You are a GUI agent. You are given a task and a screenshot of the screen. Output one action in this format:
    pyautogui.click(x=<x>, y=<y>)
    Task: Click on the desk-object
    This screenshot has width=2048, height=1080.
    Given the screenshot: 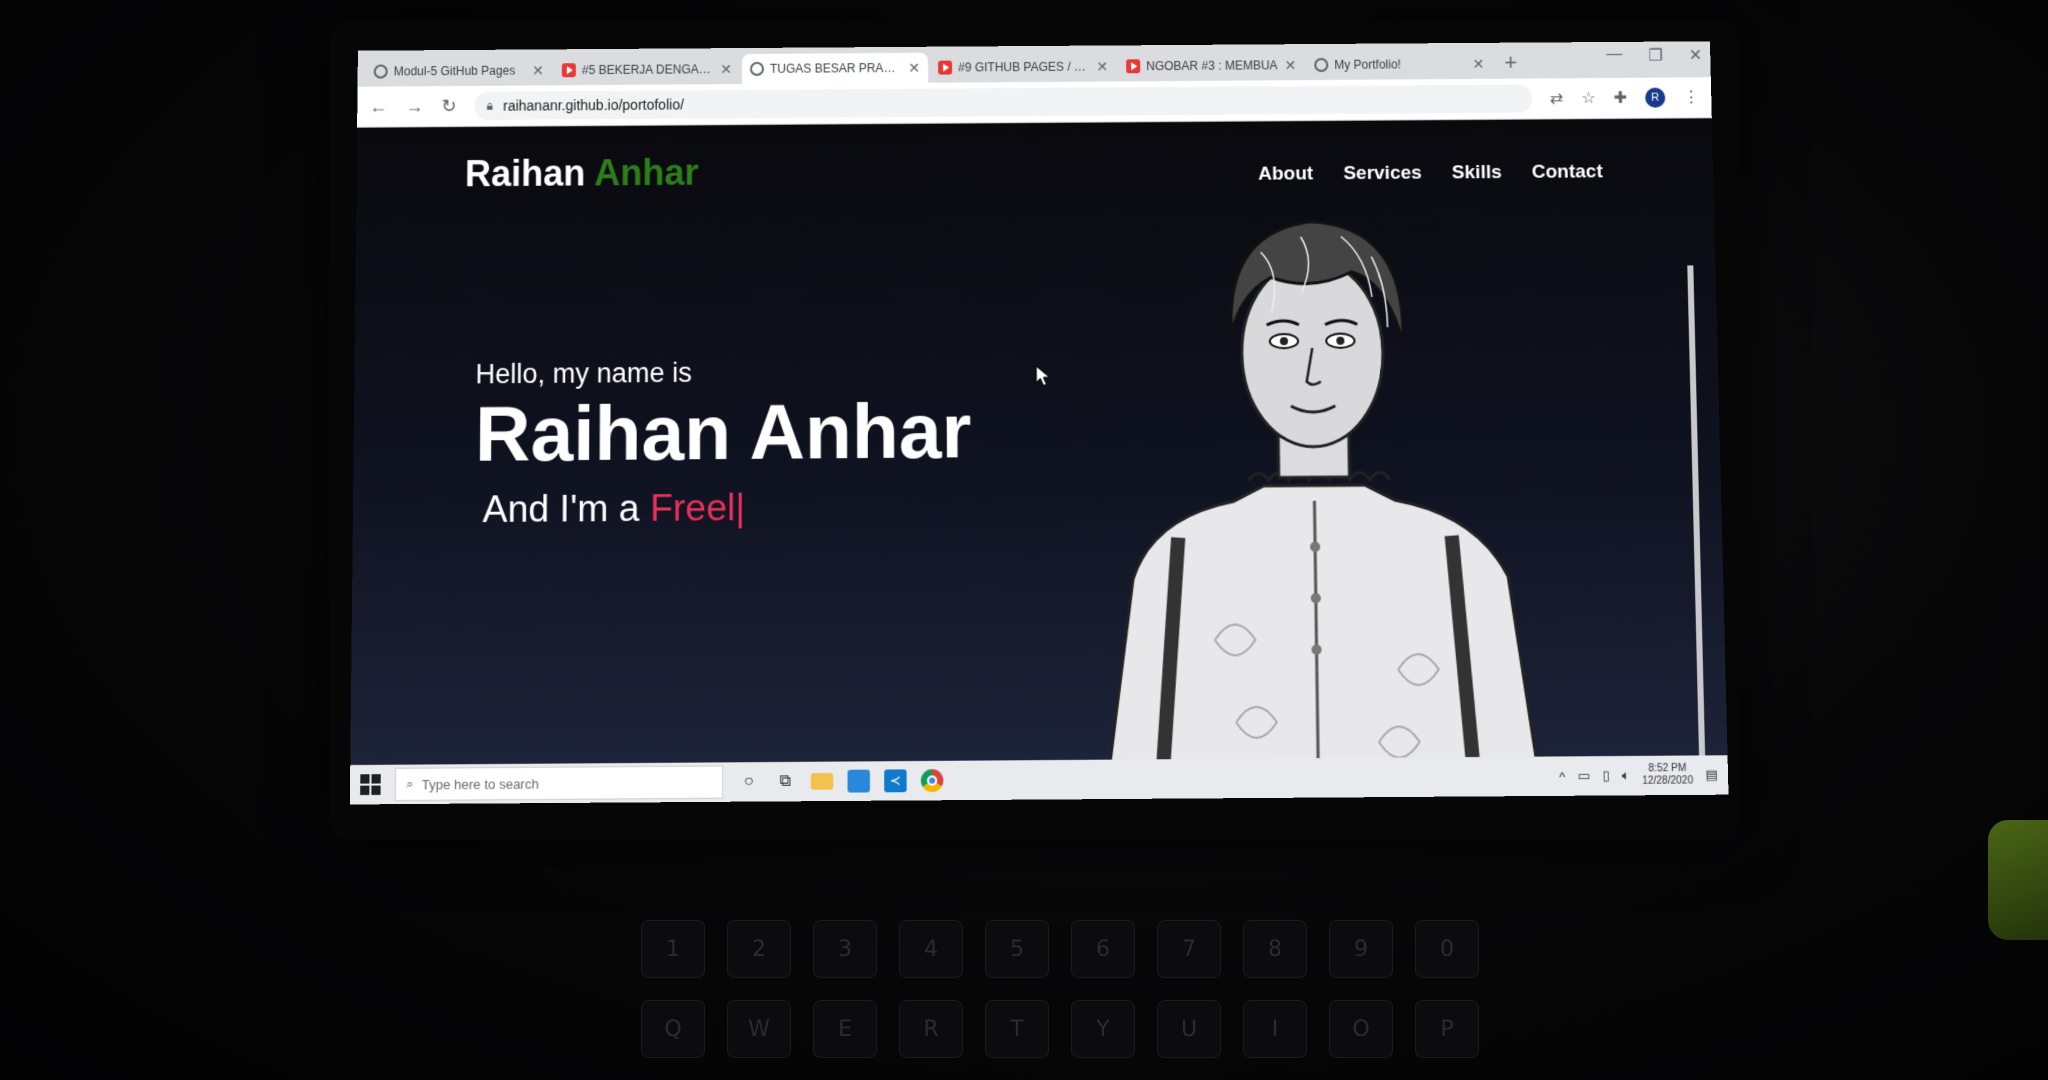 What is the action you would take?
    pyautogui.click(x=2018, y=880)
    